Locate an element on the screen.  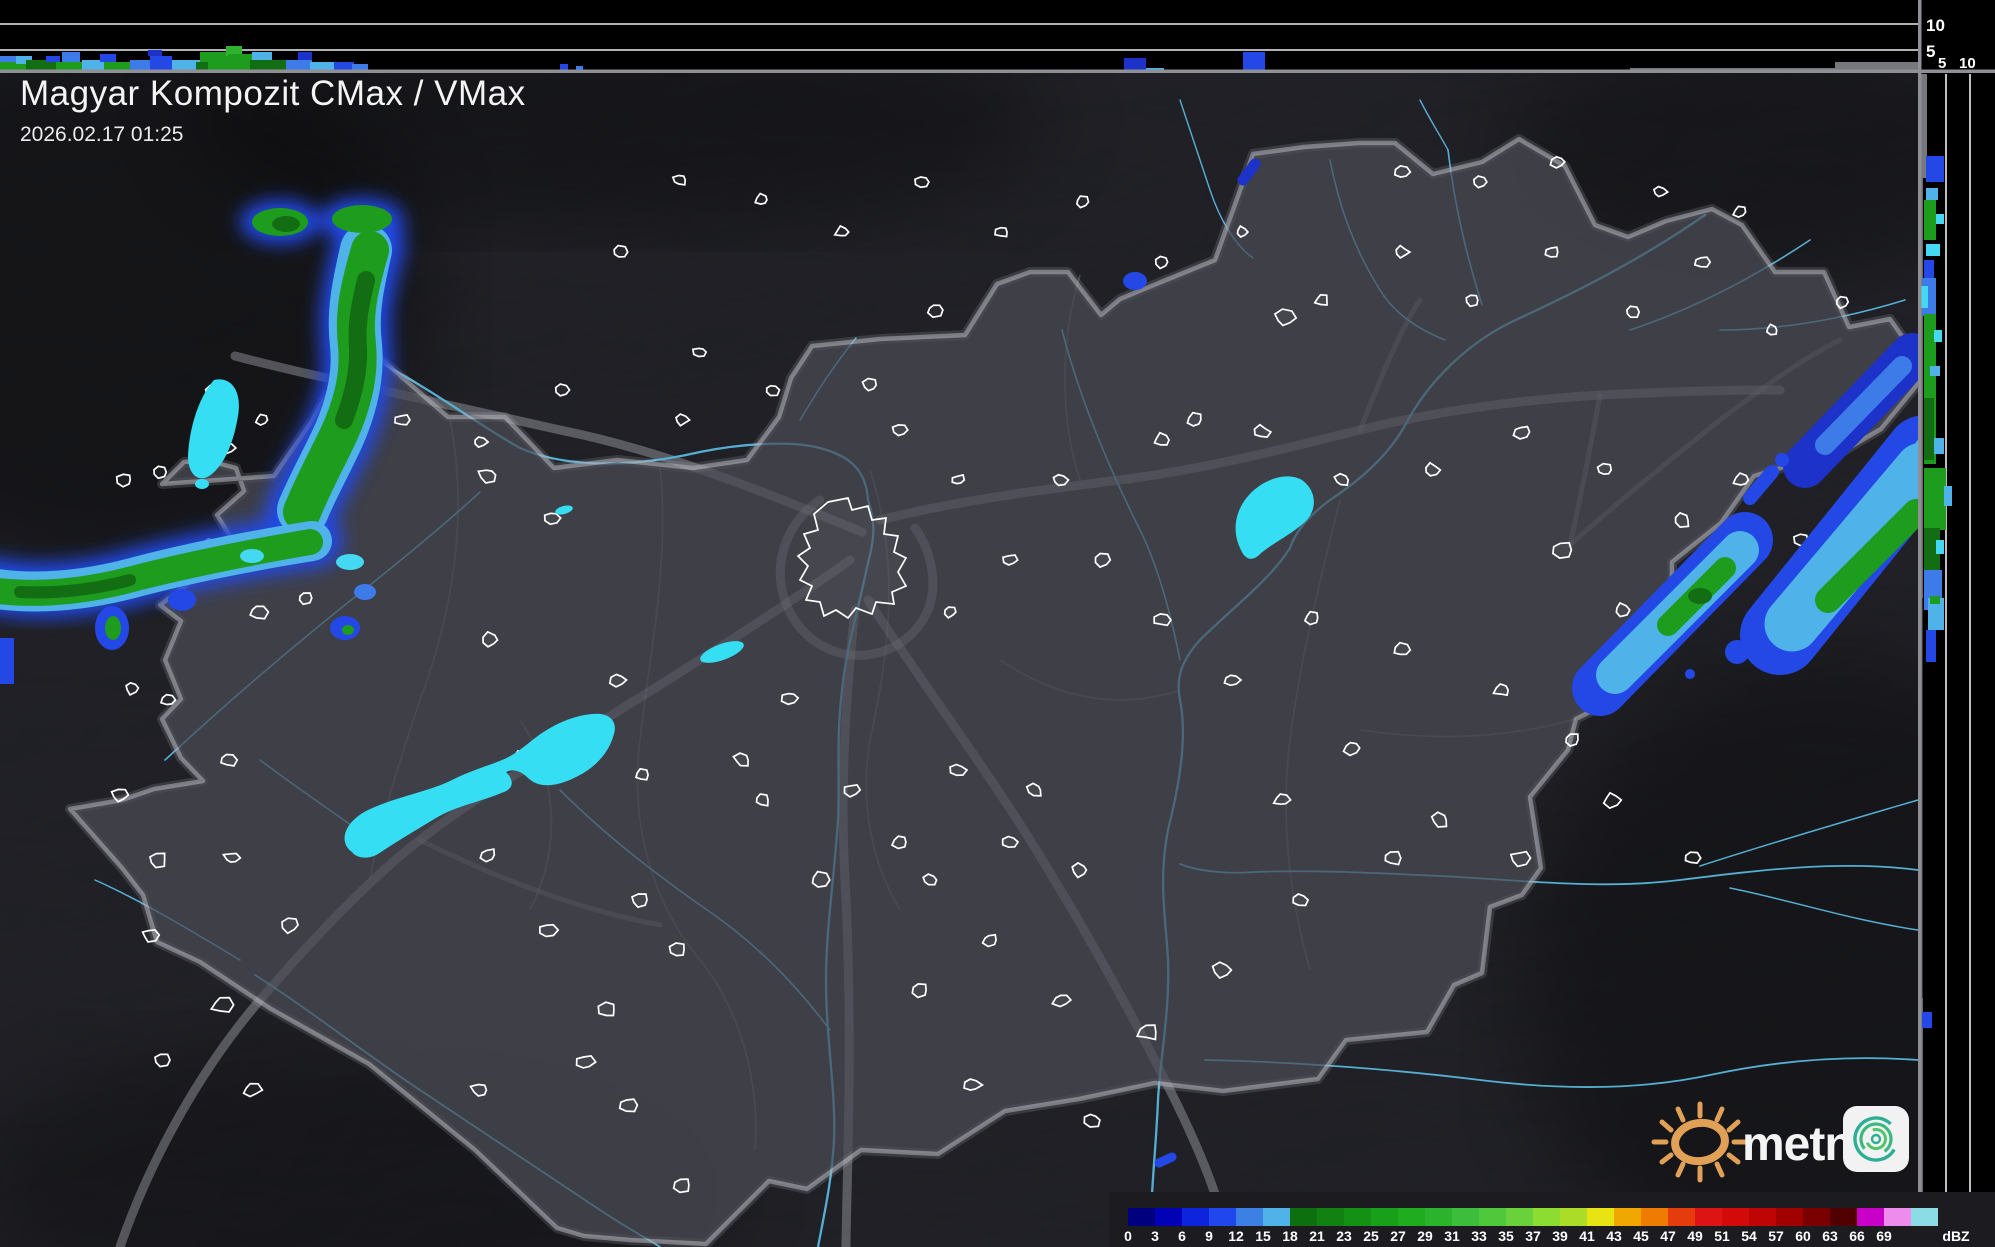
corner-axis-box: 10 5 5 10 is located at coordinates (1957, 36).